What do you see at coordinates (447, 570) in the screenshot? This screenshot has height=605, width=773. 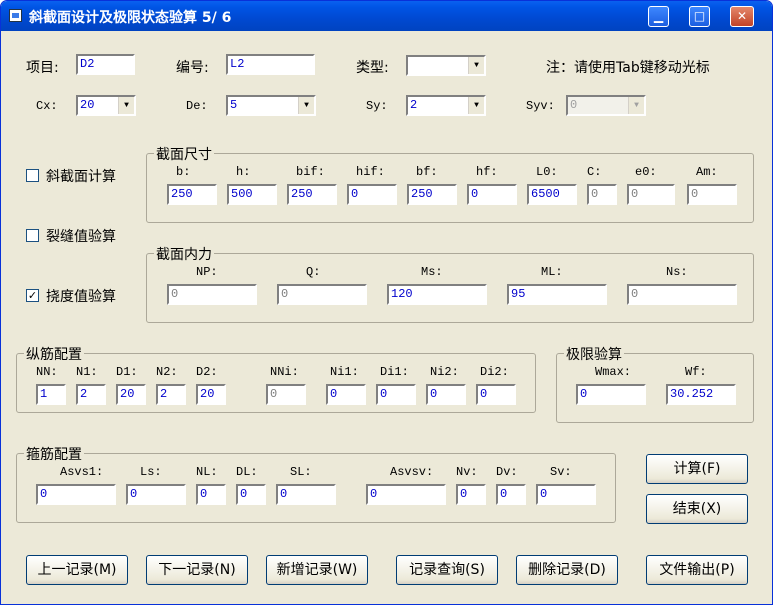 I see `query-record-button: 记录查询(S)` at bounding box center [447, 570].